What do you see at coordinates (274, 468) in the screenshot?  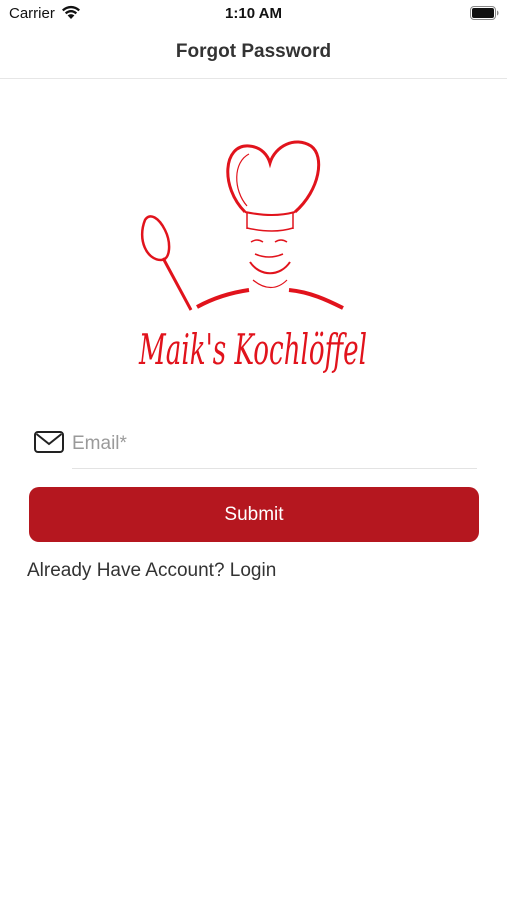 I see `email-underline` at bounding box center [274, 468].